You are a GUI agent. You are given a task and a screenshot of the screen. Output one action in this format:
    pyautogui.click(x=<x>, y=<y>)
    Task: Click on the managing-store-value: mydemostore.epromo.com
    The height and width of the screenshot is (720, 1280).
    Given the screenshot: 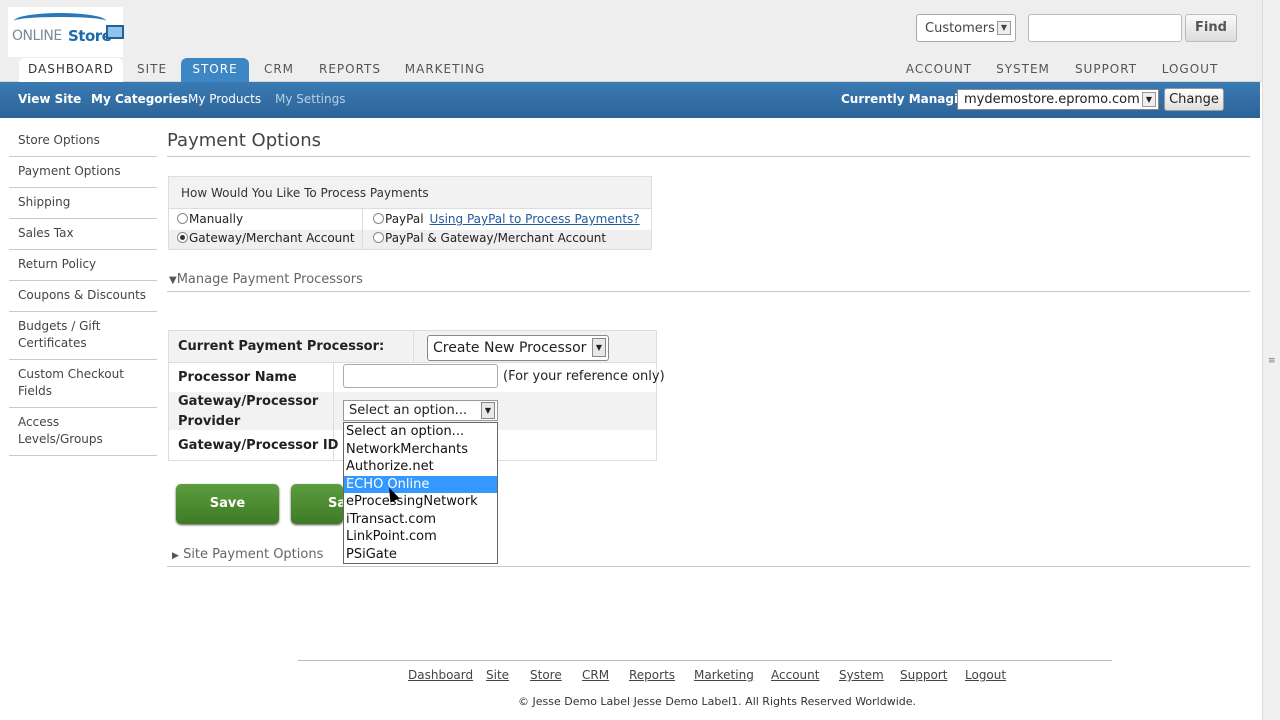 What is the action you would take?
    pyautogui.click(x=1052, y=99)
    